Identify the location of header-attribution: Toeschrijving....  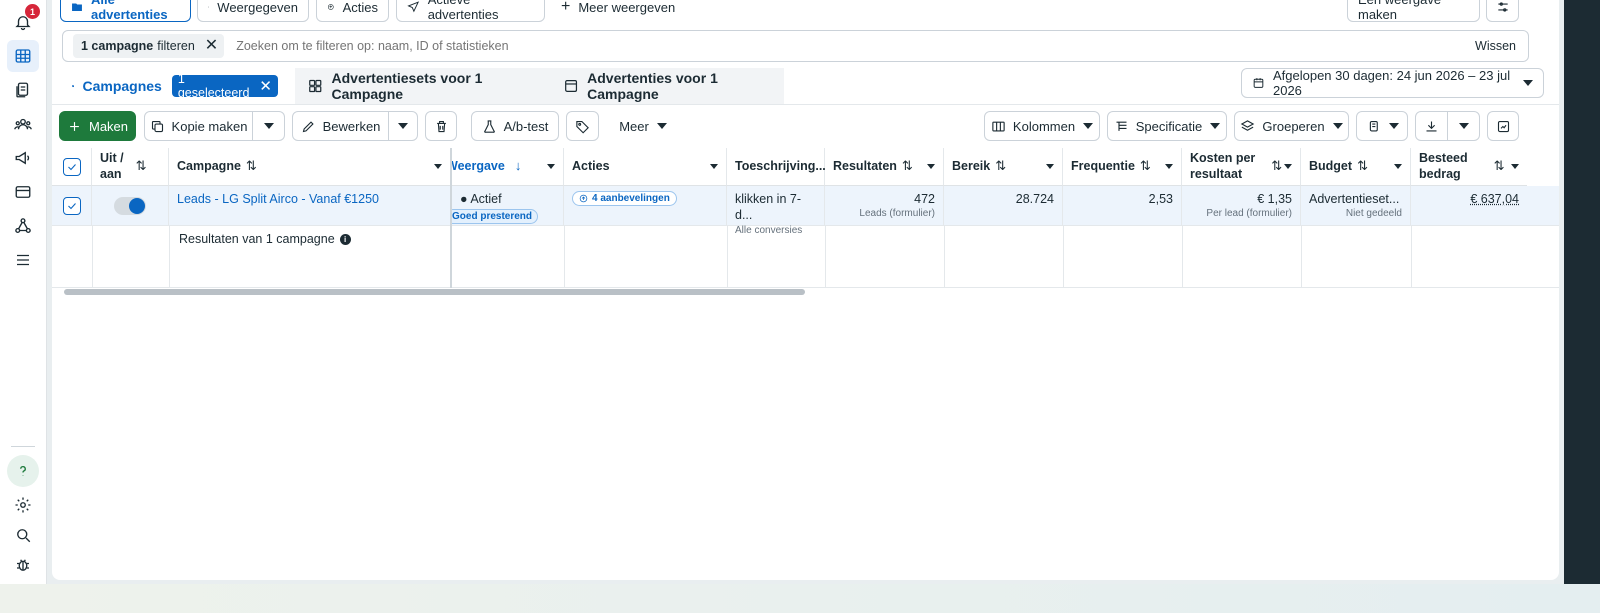
(776, 167).